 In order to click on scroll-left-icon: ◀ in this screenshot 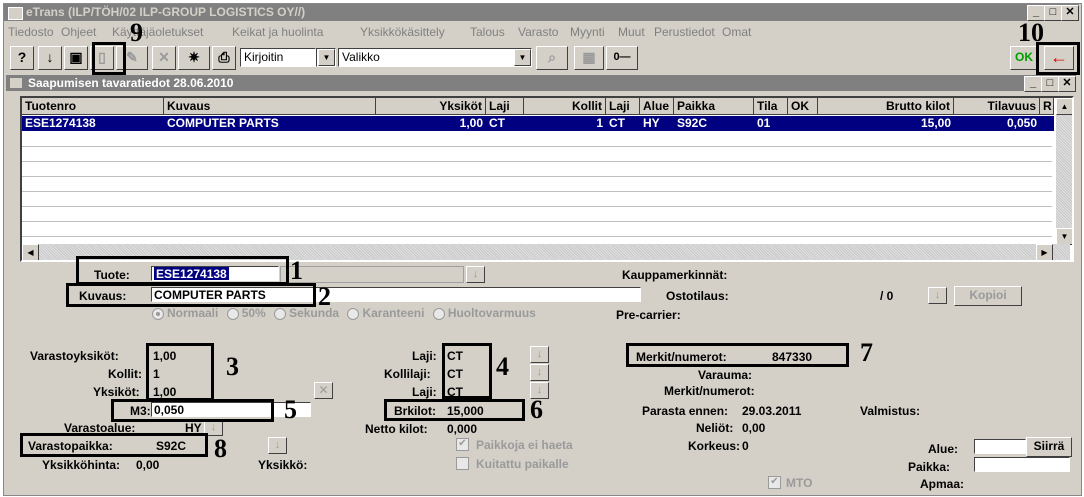, I will do `click(30, 252)`.